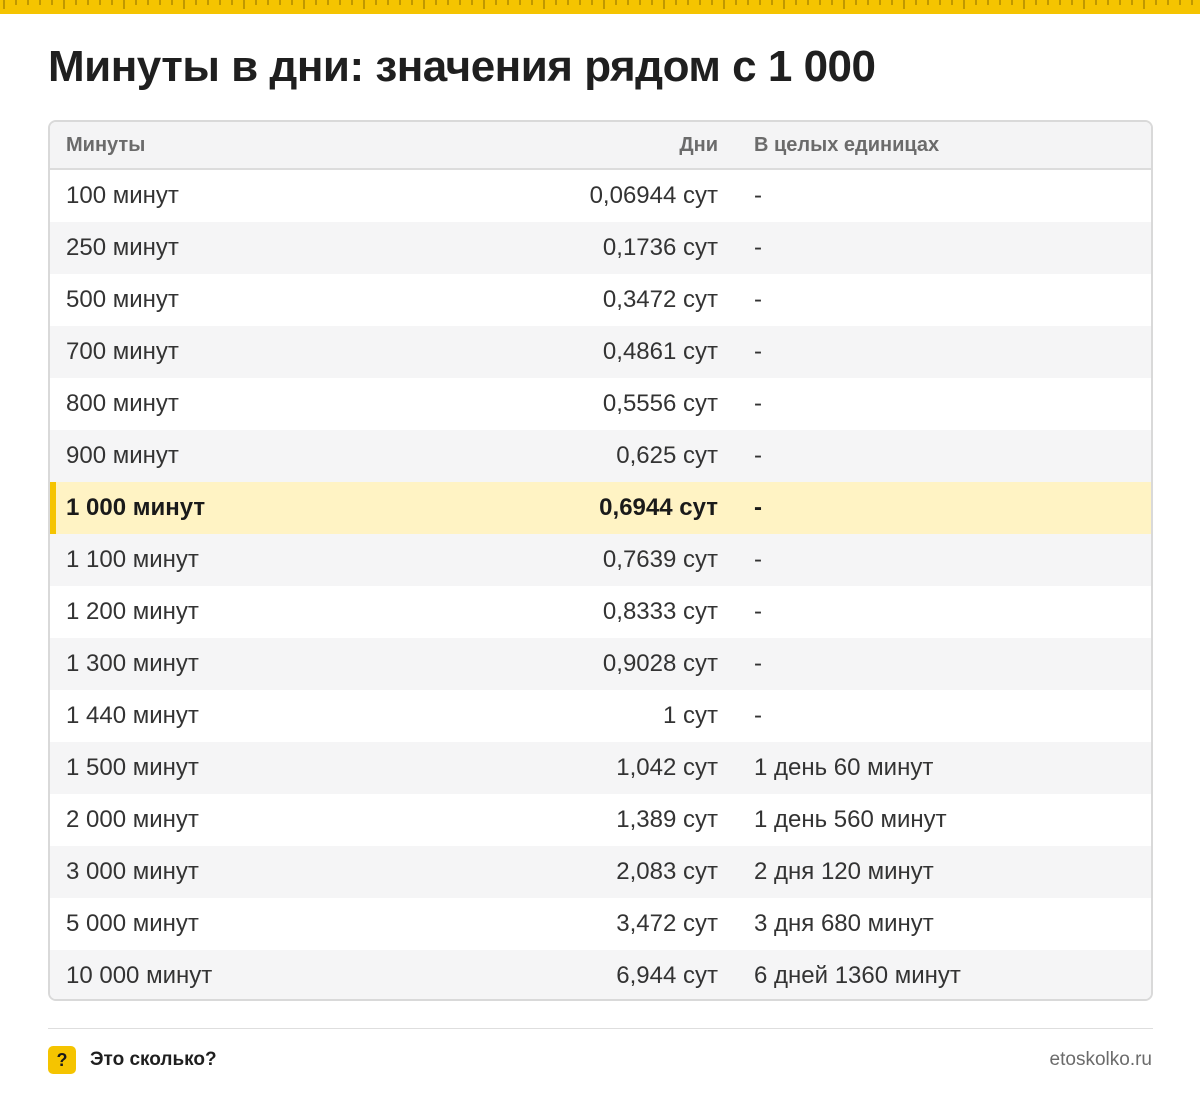 The height and width of the screenshot is (1093, 1200). I want to click on cell-minutes: 2 000 минут, so click(132, 819).